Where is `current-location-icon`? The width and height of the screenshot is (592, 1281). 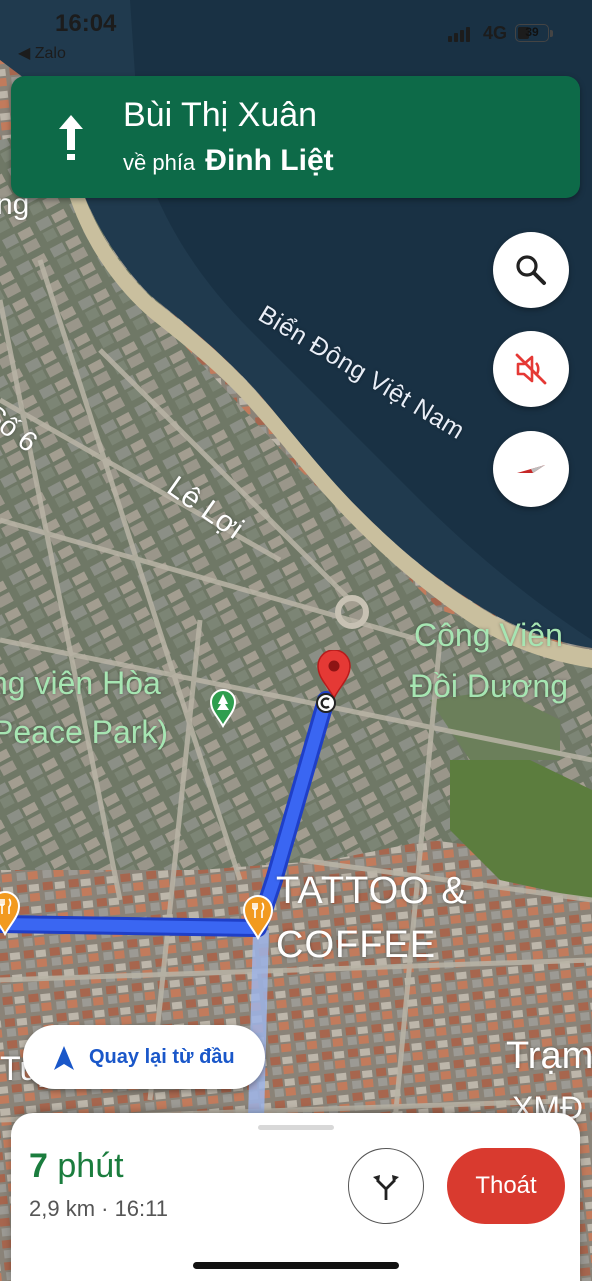 current-location-icon is located at coordinates (326, 703).